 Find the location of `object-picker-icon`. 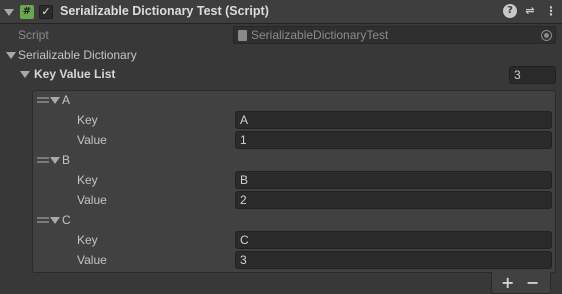

object-picker-icon is located at coordinates (546, 35).